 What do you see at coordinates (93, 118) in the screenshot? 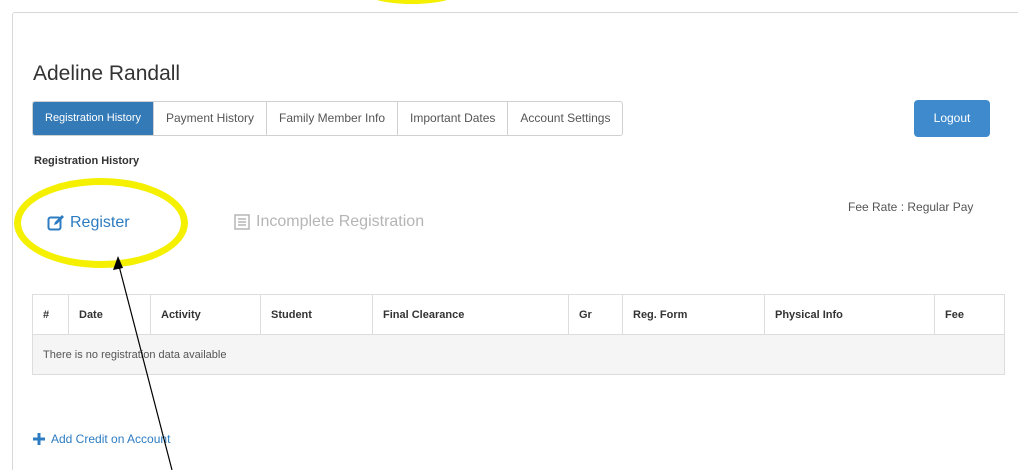
I see `tab-registration-history: Registration History` at bounding box center [93, 118].